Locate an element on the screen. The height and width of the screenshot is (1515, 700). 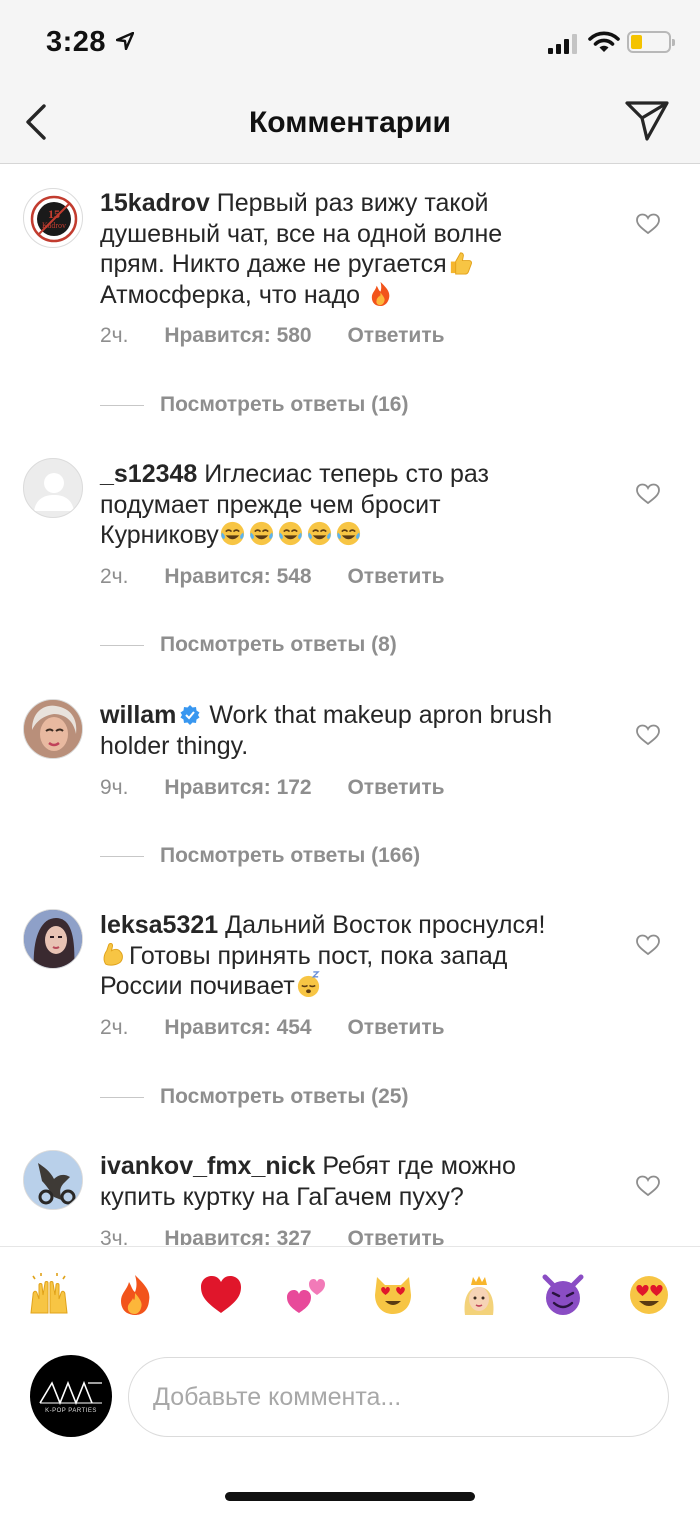
wifi-icon is located at coordinates (604, 41).